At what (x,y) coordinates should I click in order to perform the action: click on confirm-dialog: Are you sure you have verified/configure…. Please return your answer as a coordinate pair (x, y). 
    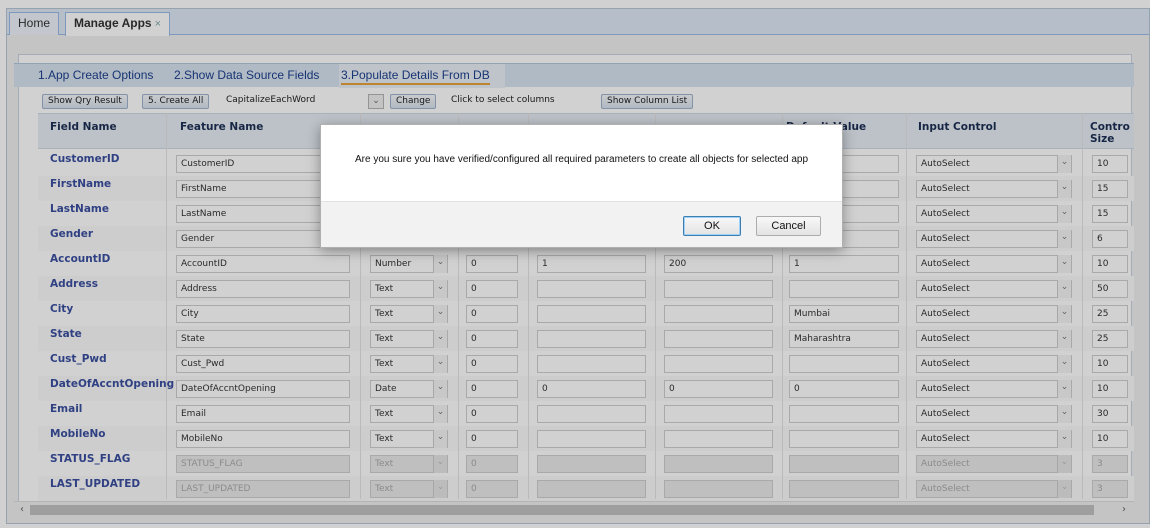
    Looking at the image, I should click on (581, 186).